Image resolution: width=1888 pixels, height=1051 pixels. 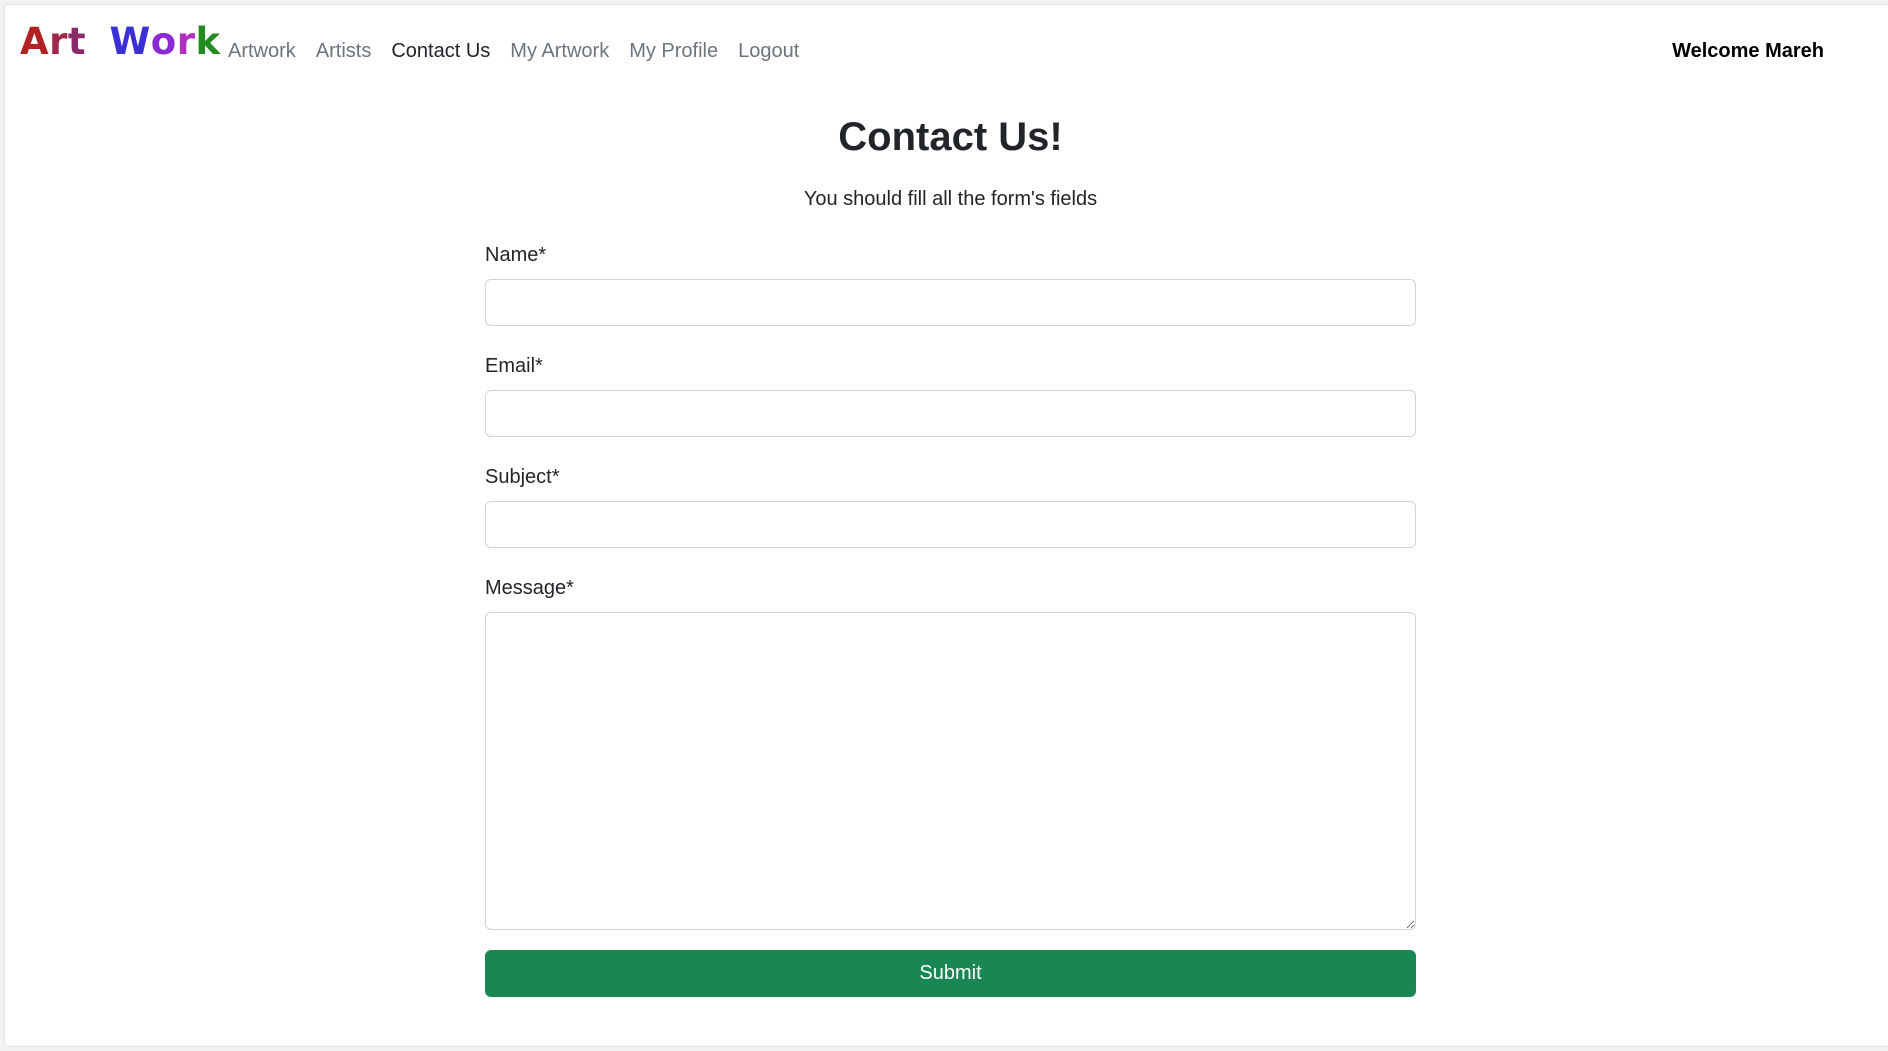 I want to click on subject-field, so click(x=950, y=524).